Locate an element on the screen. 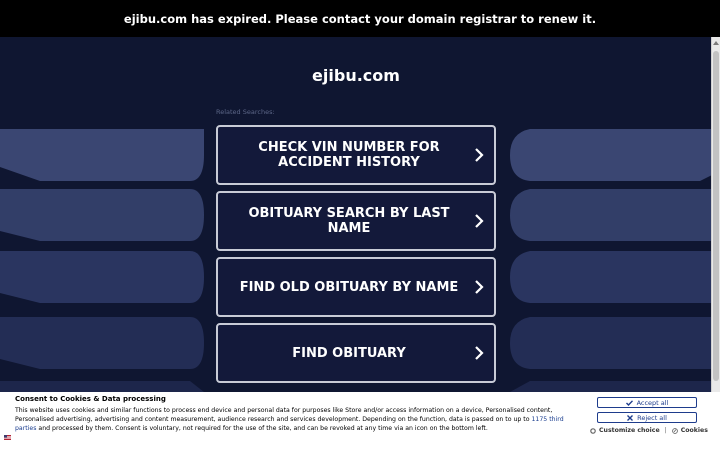 This screenshot has width=720, height=450. page-scrollbar is located at coordinates (715, 214).